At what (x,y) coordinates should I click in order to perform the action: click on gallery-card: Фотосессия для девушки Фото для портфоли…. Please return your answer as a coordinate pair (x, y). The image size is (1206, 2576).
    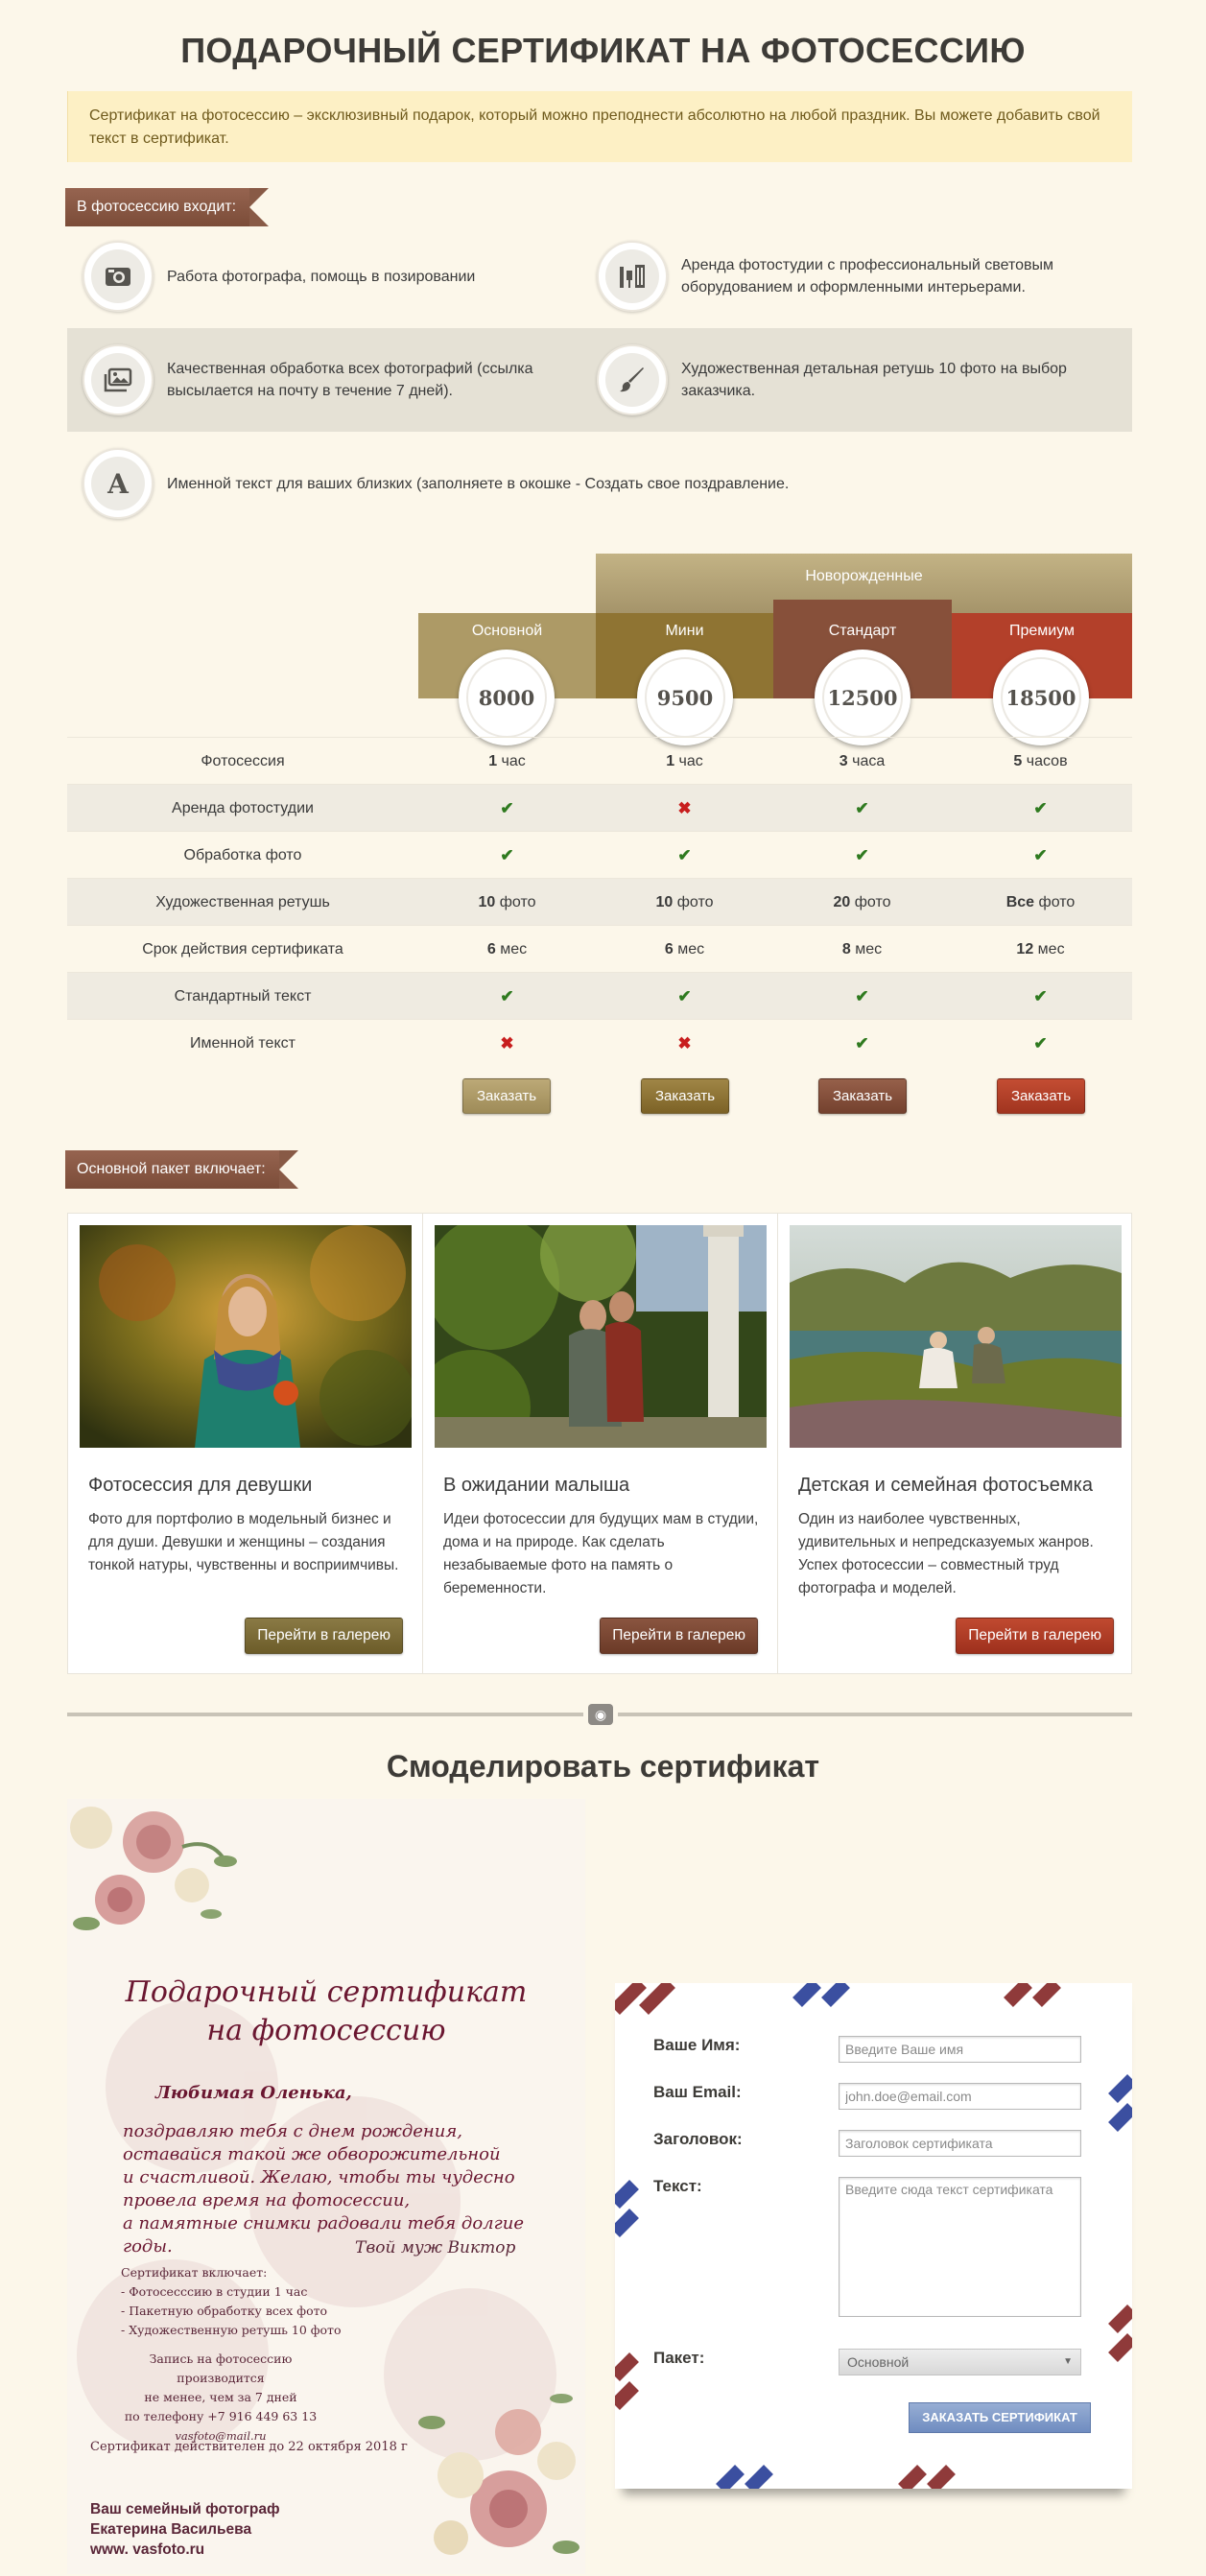
    Looking at the image, I should click on (246, 1443).